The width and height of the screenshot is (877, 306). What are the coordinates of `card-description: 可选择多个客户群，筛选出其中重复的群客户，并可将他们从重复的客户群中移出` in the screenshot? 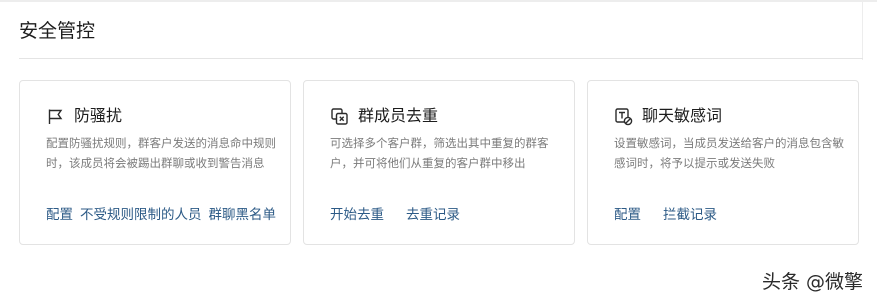 It's located at (439, 153).